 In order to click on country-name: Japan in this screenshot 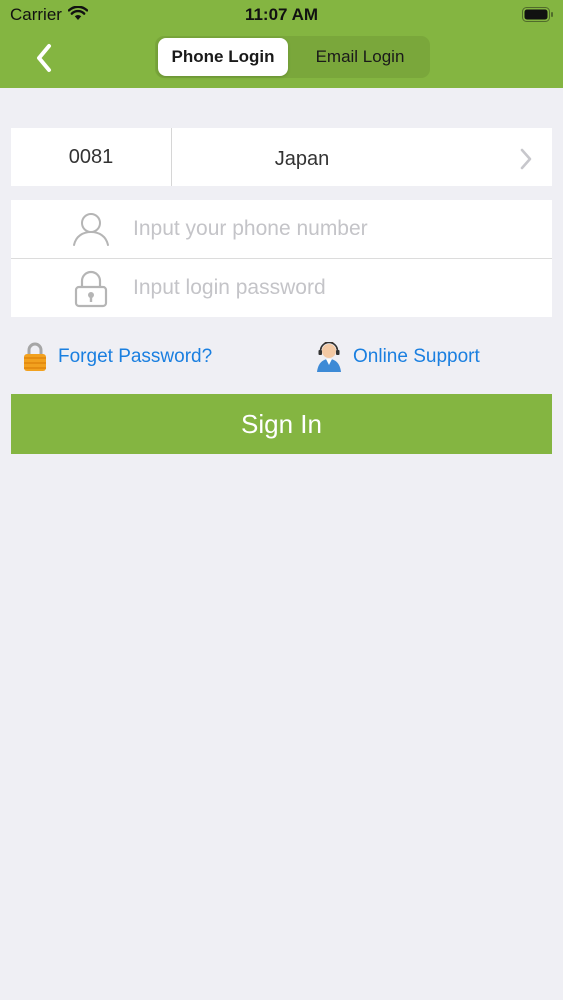, I will do `click(302, 159)`.